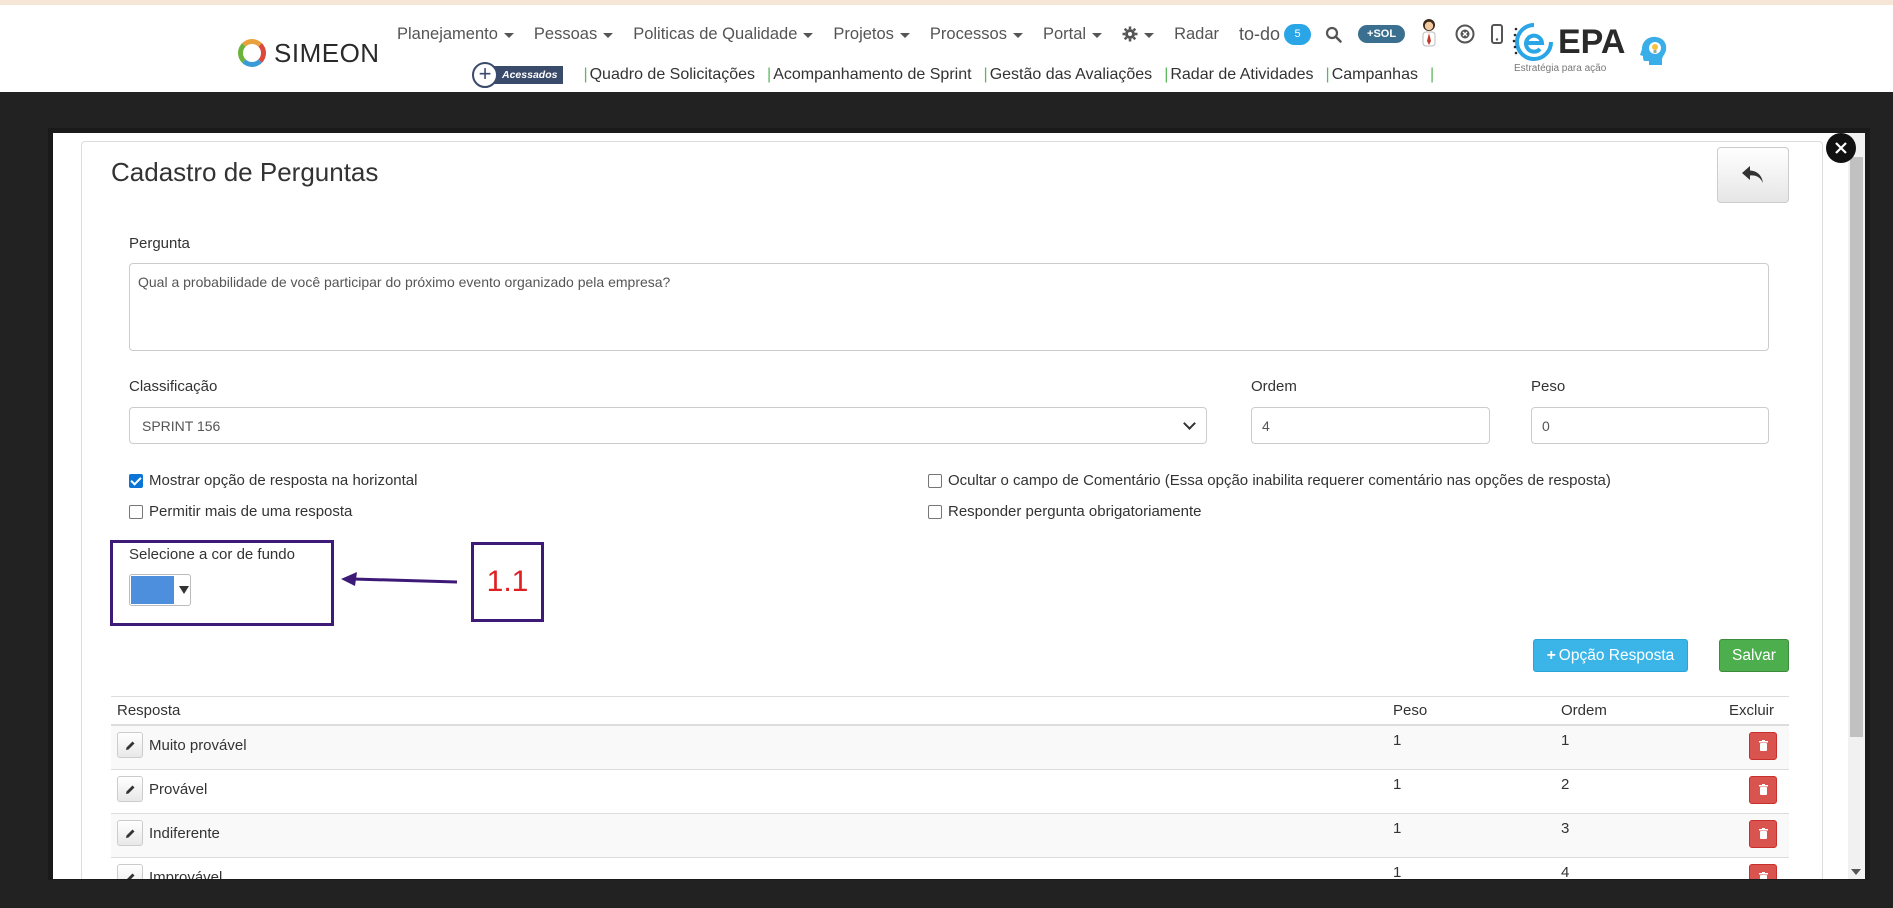 The height and width of the screenshot is (908, 1893). What do you see at coordinates (186, 874) in the screenshot?
I see `answer-text: Improvável` at bounding box center [186, 874].